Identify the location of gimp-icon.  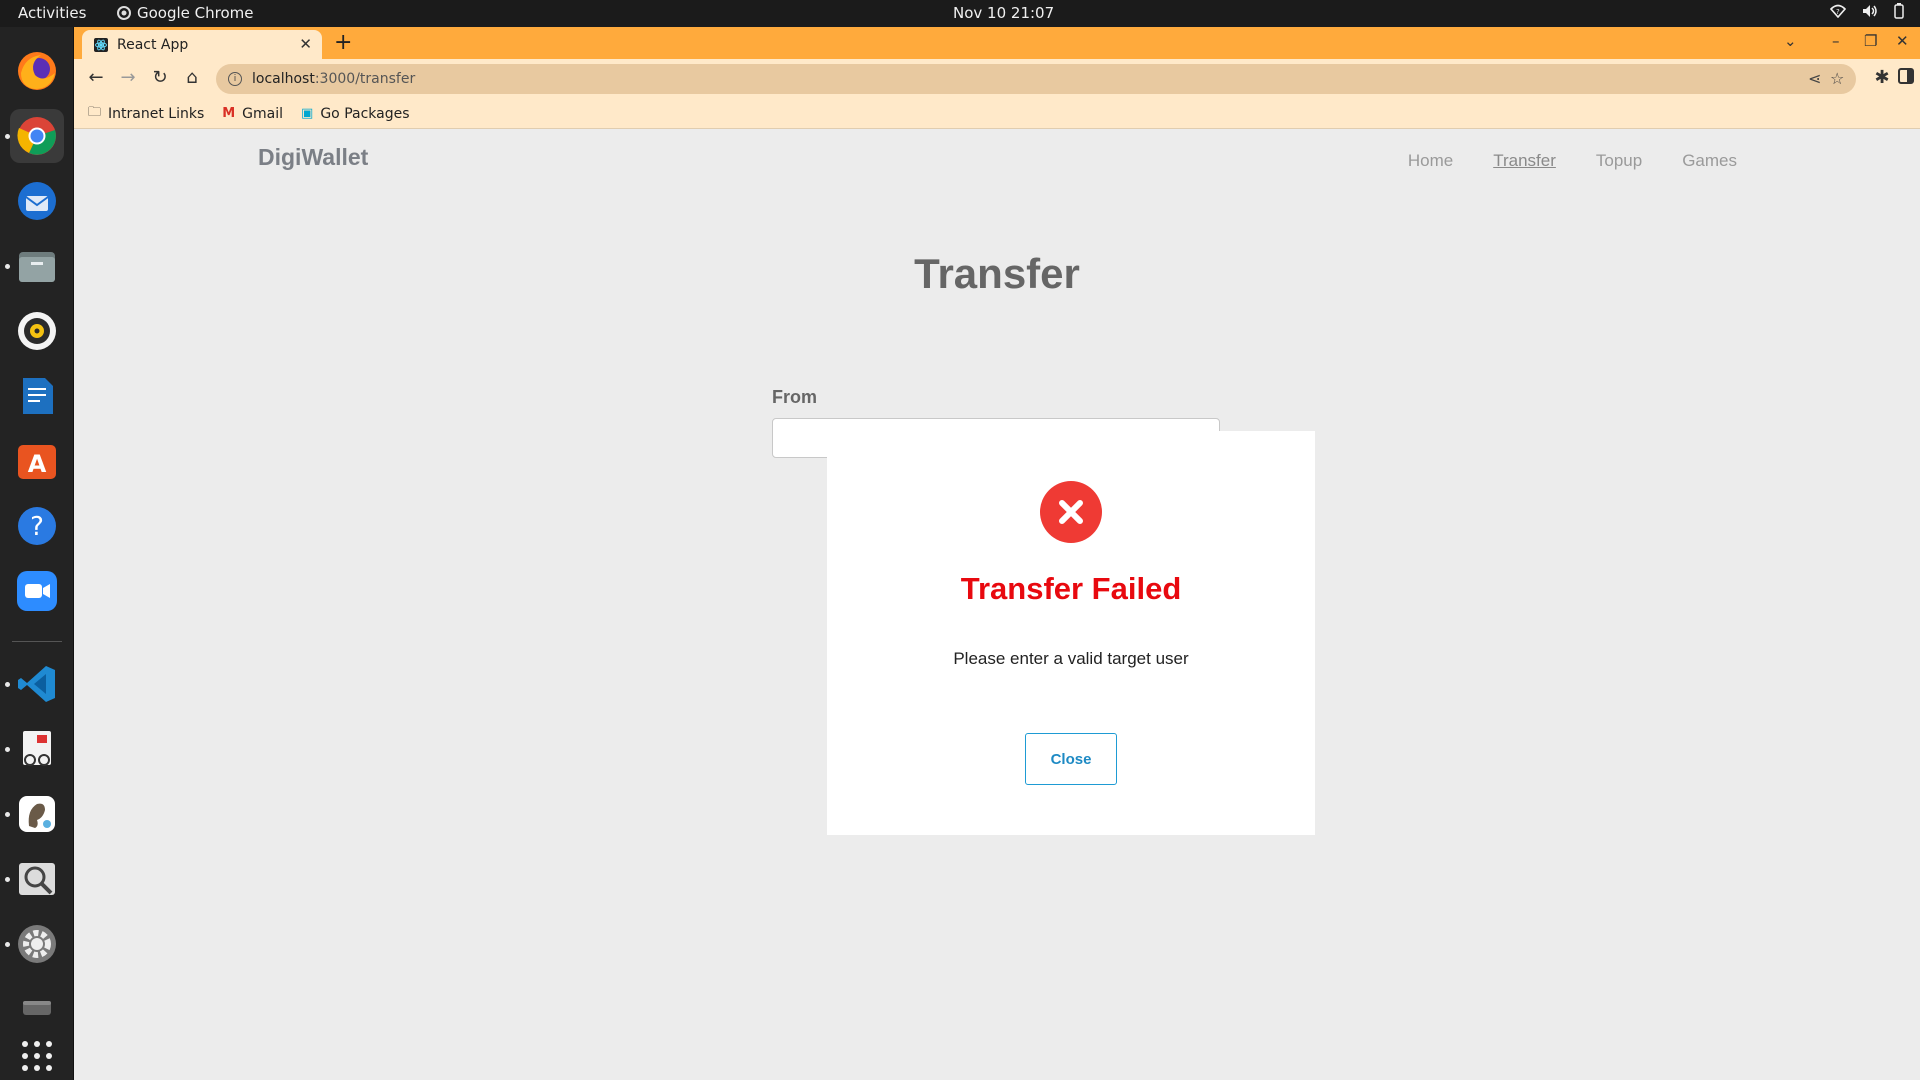
(37, 814).